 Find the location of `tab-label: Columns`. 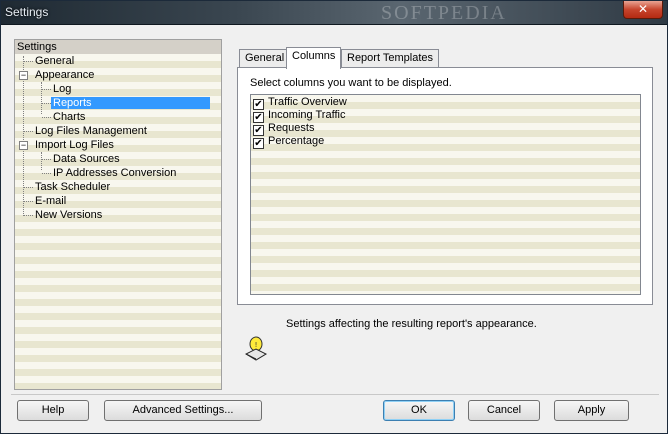

tab-label: Columns is located at coordinates (314, 56).